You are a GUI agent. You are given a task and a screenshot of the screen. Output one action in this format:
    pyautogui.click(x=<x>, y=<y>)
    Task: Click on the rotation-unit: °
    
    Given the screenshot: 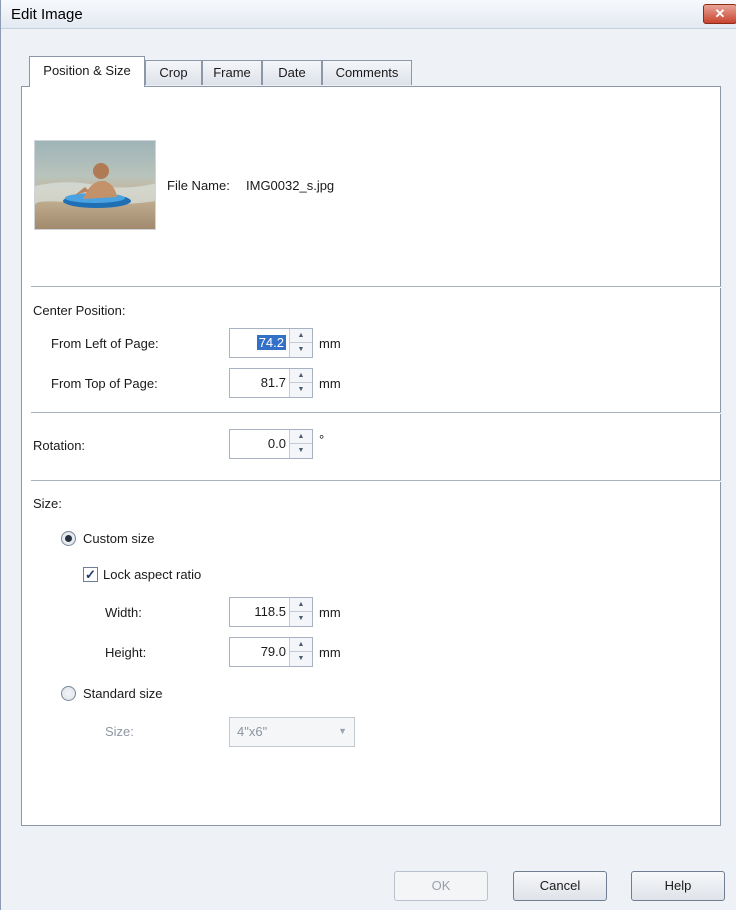 What is the action you would take?
    pyautogui.click(x=322, y=439)
    